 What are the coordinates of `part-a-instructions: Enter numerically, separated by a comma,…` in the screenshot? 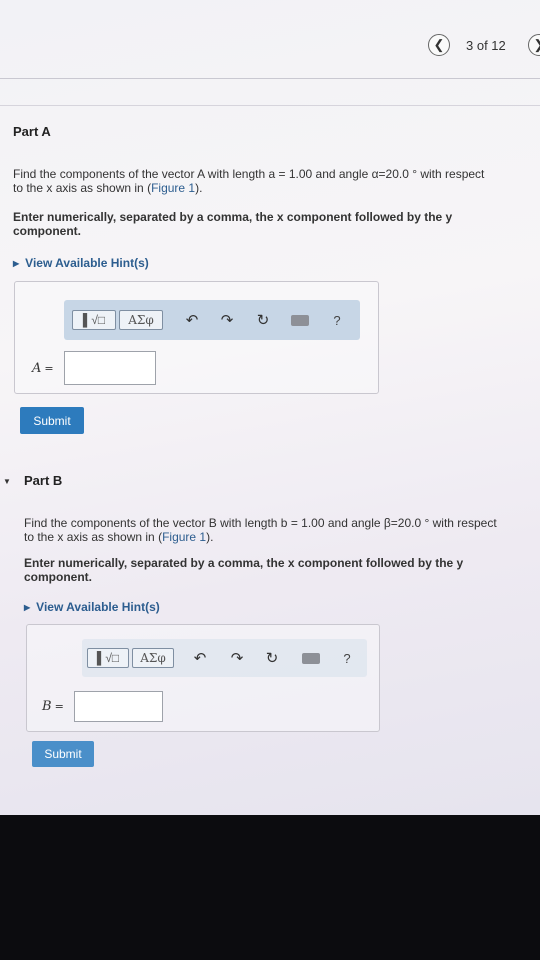 It's located at (233, 224).